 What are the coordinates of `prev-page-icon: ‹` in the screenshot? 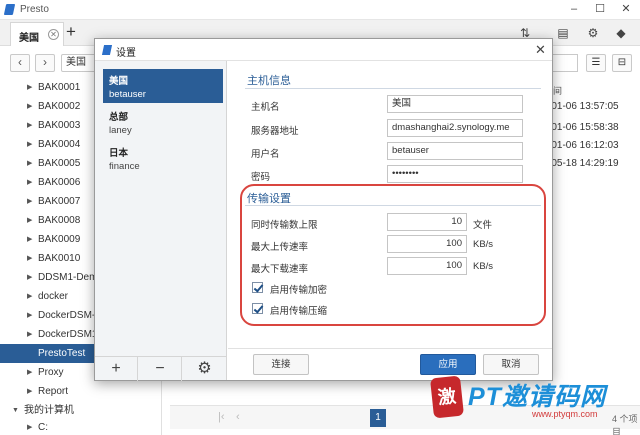 It's located at (238, 417).